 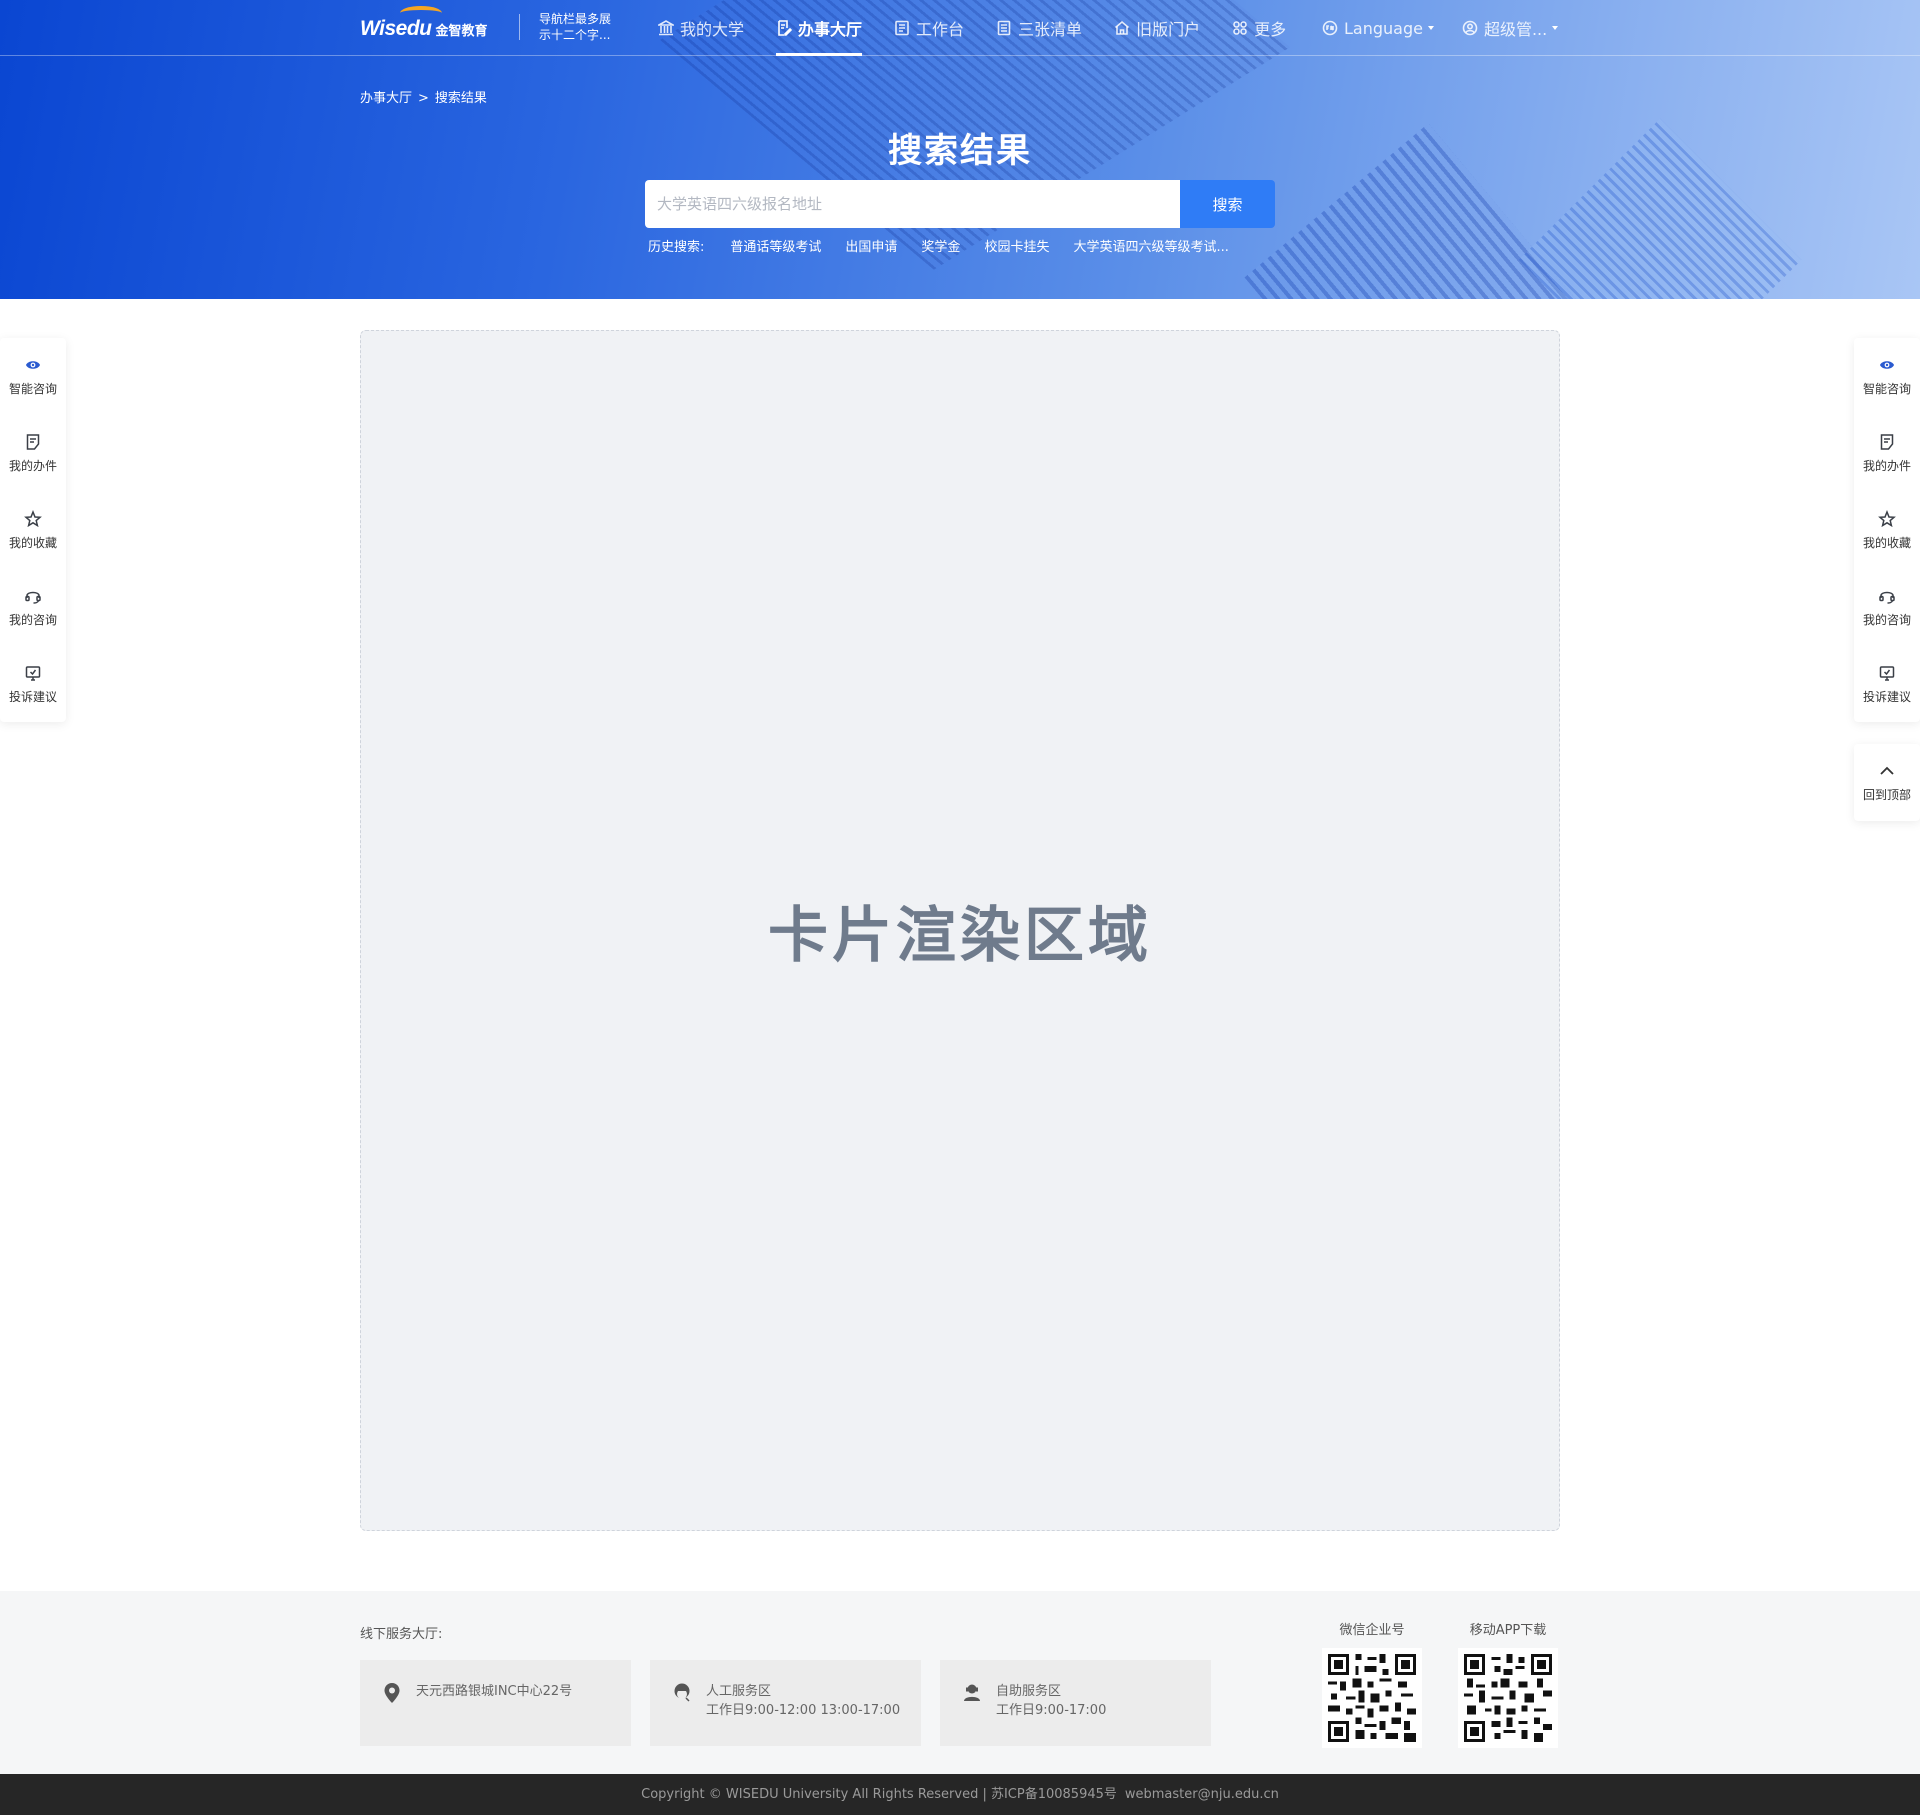 I want to click on divider, so click(x=519, y=27).